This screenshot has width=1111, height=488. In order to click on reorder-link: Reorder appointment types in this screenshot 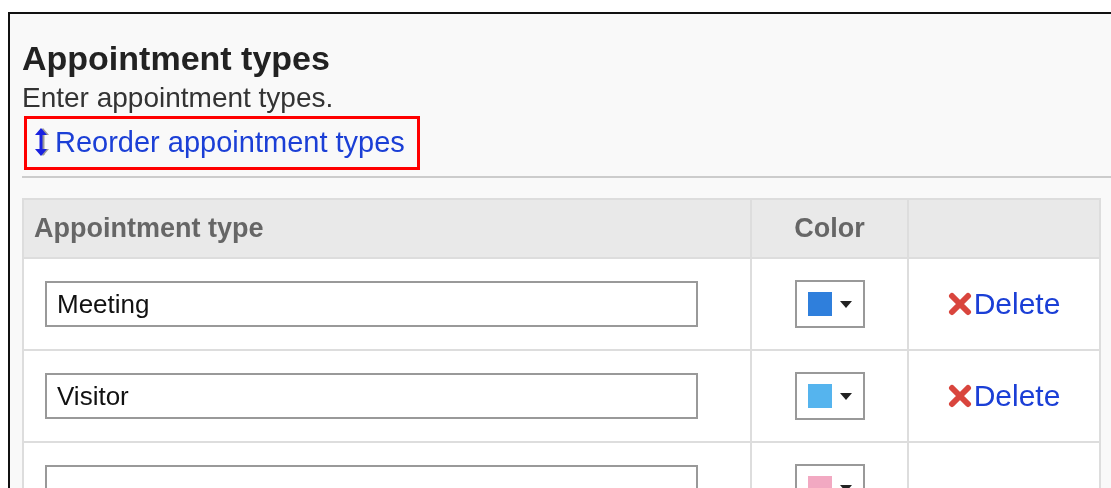, I will do `click(219, 142)`.